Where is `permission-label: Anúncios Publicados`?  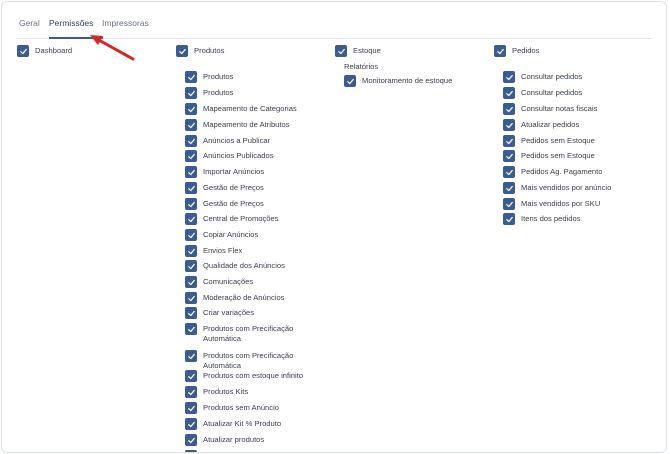
permission-label: Anúncios Publicados is located at coordinates (238, 155).